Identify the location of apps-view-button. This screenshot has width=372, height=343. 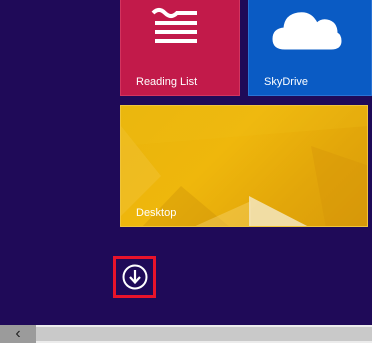
(134, 277).